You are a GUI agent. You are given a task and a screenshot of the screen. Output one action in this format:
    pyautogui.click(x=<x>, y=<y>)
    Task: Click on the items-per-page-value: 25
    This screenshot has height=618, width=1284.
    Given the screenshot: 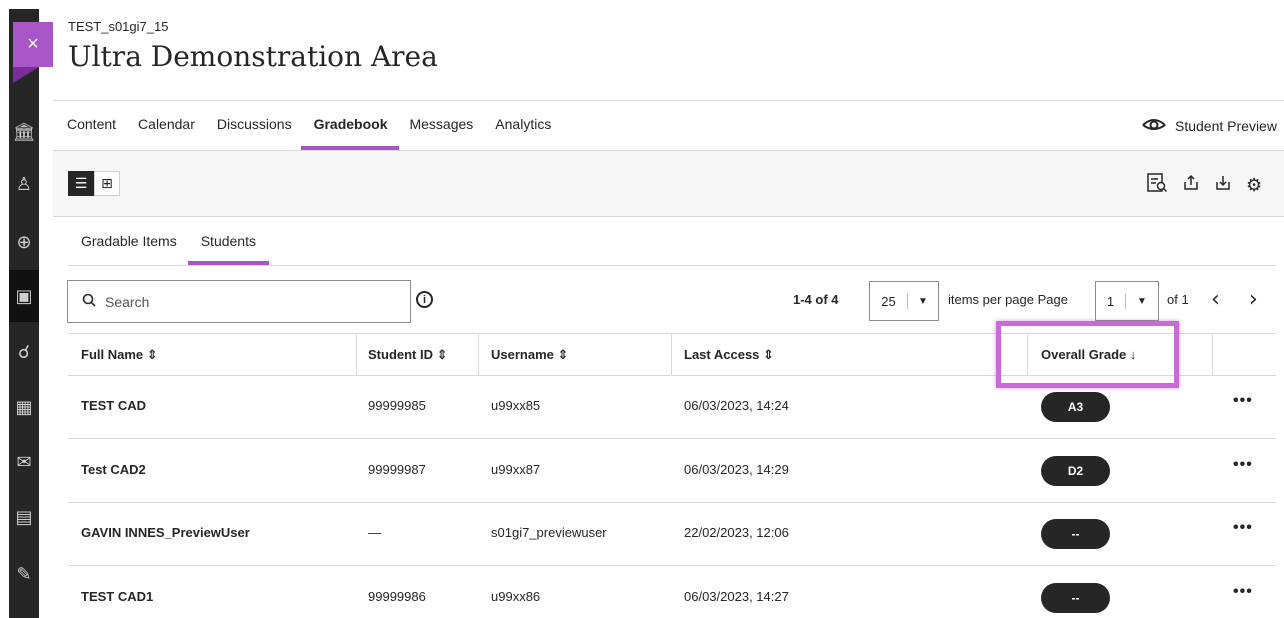 What is the action you would take?
    pyautogui.click(x=889, y=301)
    